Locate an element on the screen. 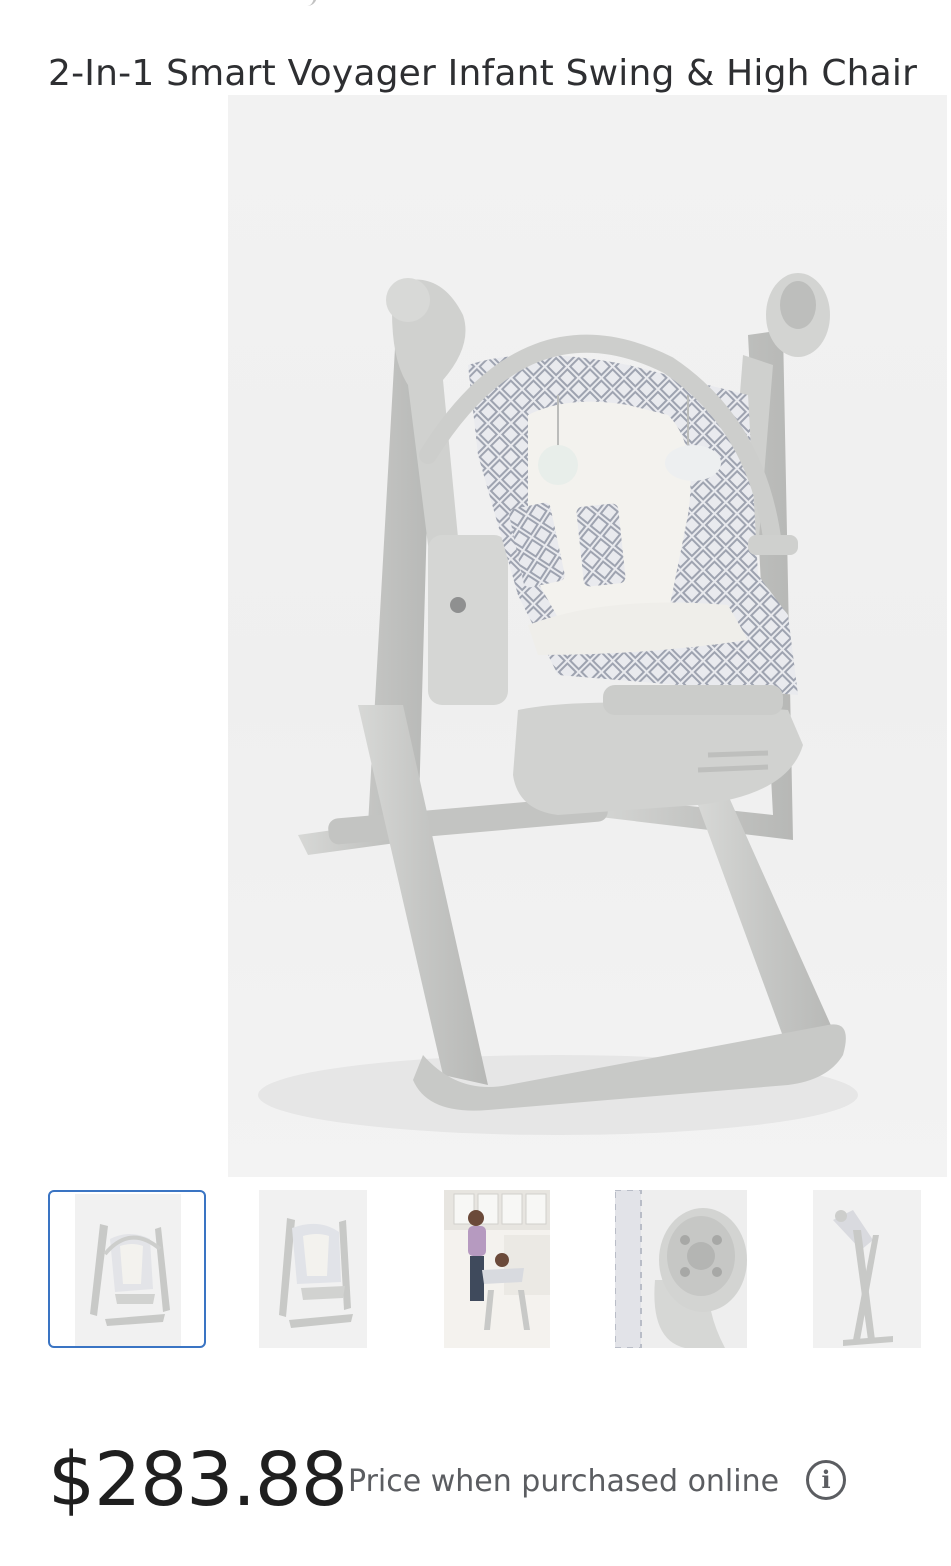 The image size is (951, 1566). price-note: Price when purchased online is located at coordinates (564, 1481).